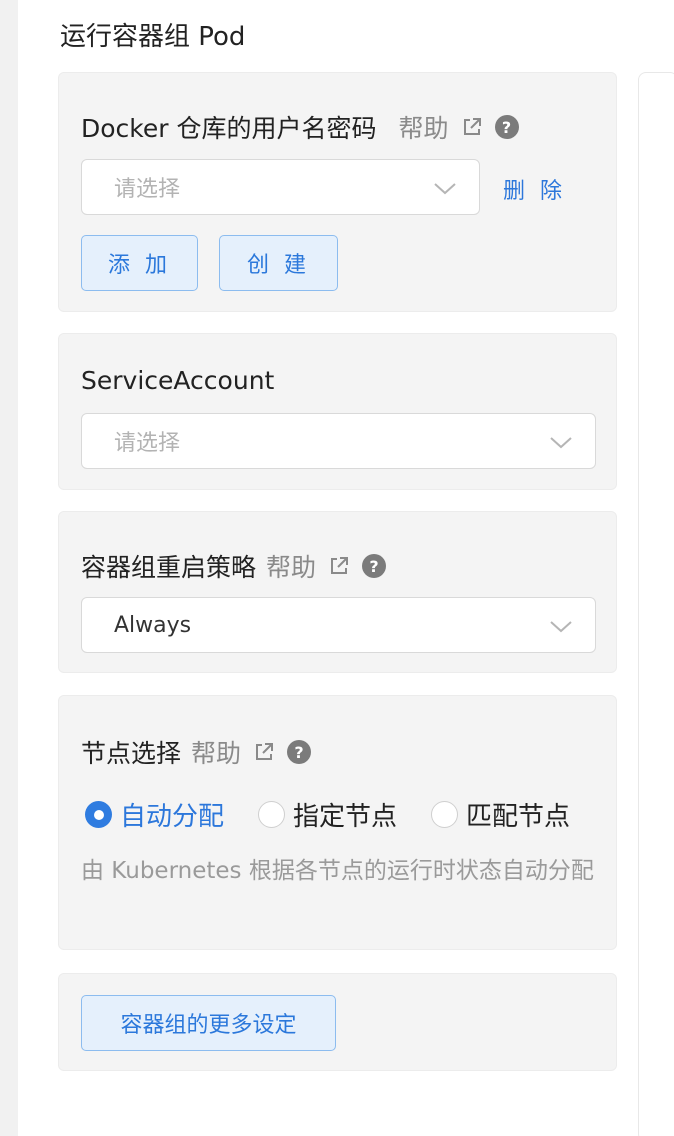 The height and width of the screenshot is (1136, 674). Describe the element at coordinates (337, 592) in the screenshot. I see `restart-policy-card: 容器组重启策略 帮助 ? Always` at that location.